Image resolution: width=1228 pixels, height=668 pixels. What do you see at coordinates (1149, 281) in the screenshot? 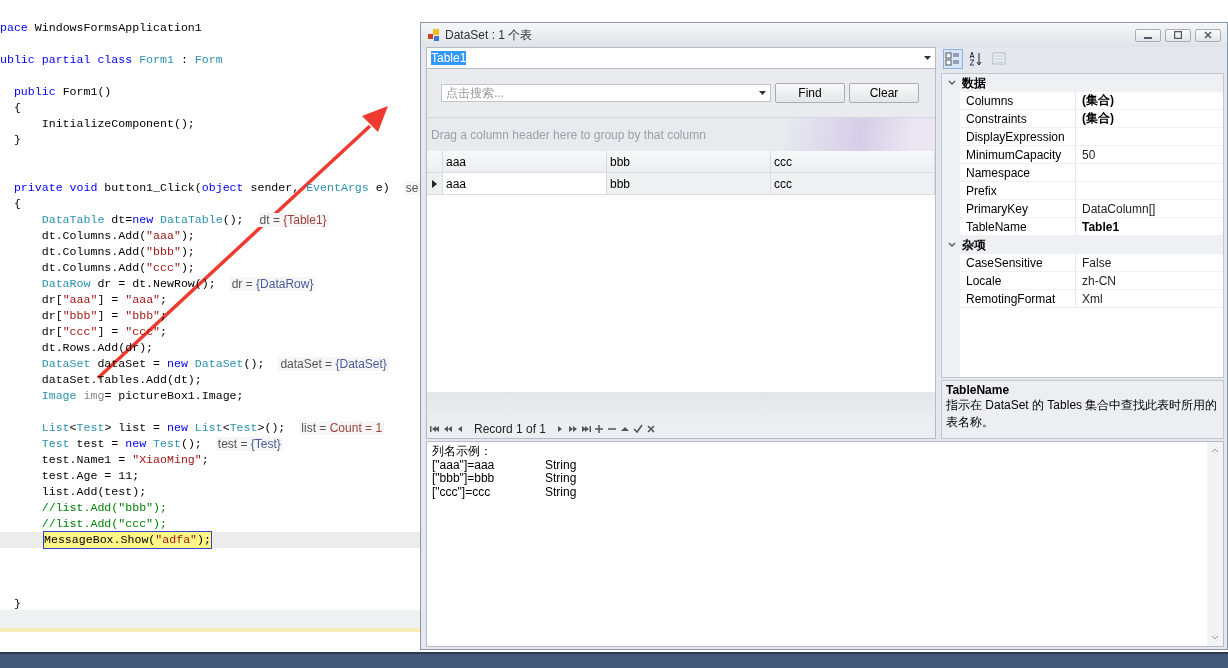
I see `property-value: zh-CN` at bounding box center [1149, 281].